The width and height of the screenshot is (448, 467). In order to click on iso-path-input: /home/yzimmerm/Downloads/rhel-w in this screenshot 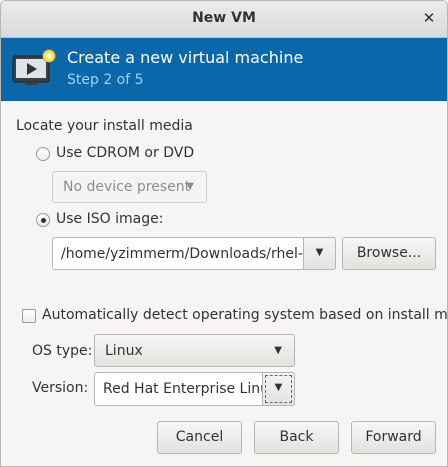, I will do `click(178, 253)`.